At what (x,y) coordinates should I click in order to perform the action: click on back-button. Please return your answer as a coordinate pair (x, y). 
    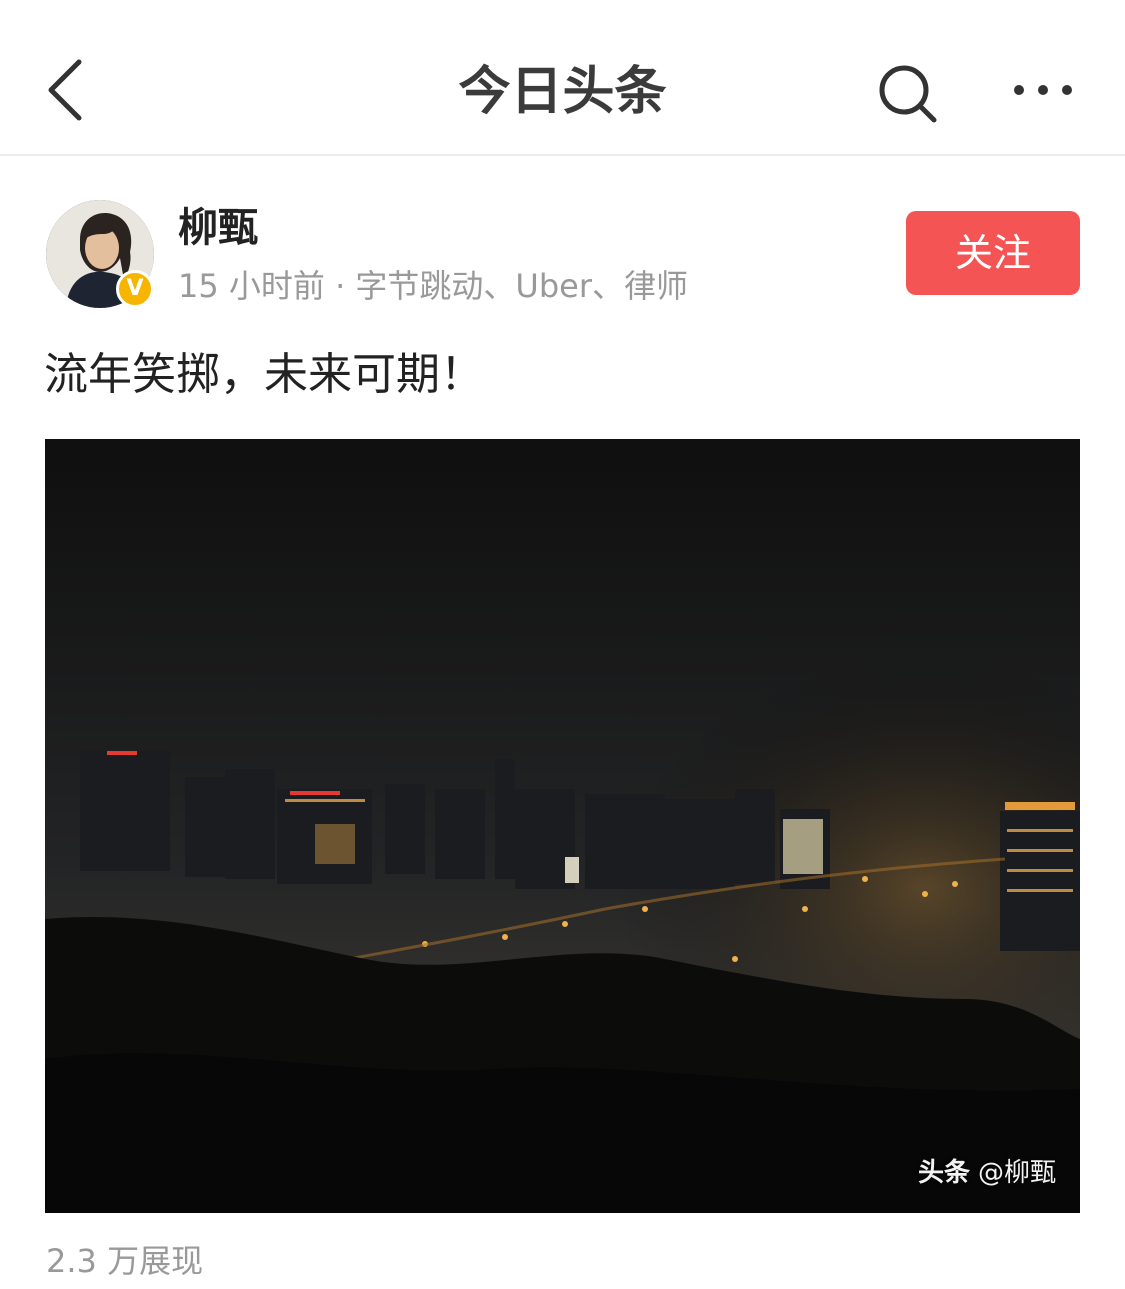
    Looking at the image, I should click on (65, 90).